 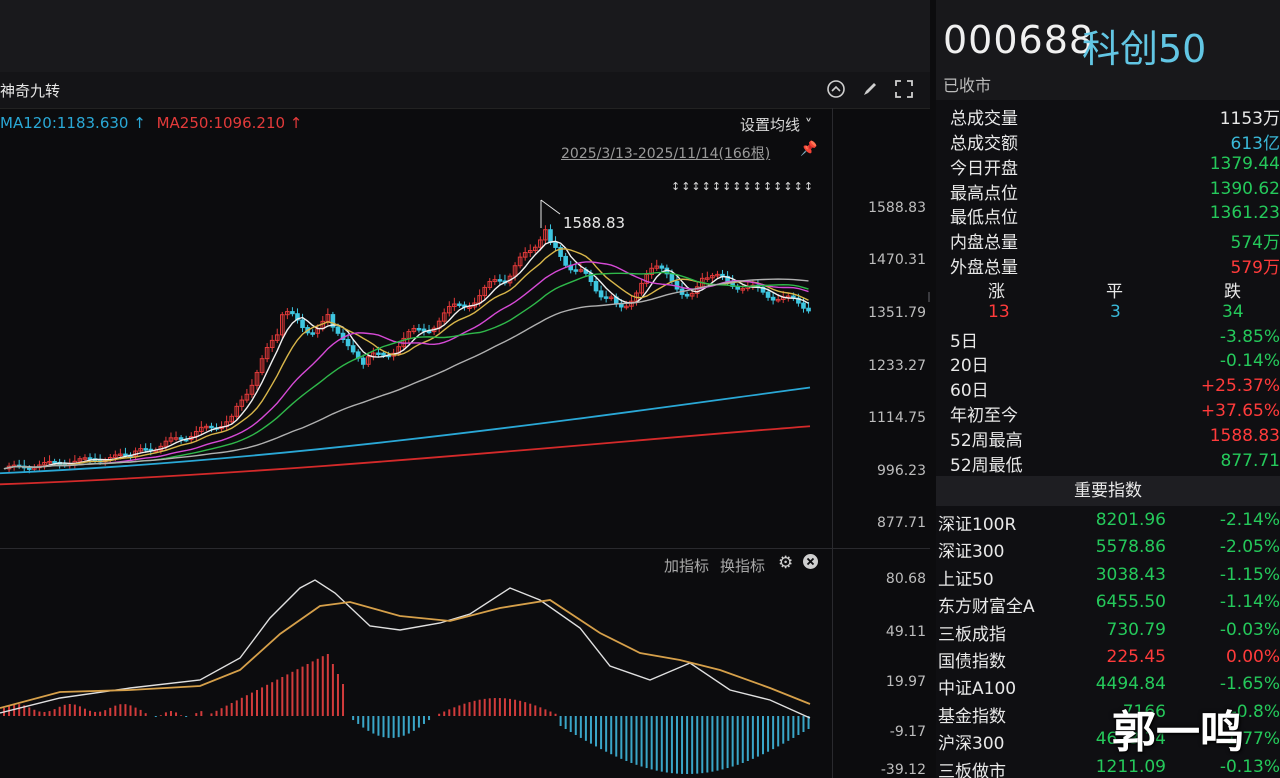 I want to click on period-row: 52周最高 1588.83, so click(x=1115, y=438).